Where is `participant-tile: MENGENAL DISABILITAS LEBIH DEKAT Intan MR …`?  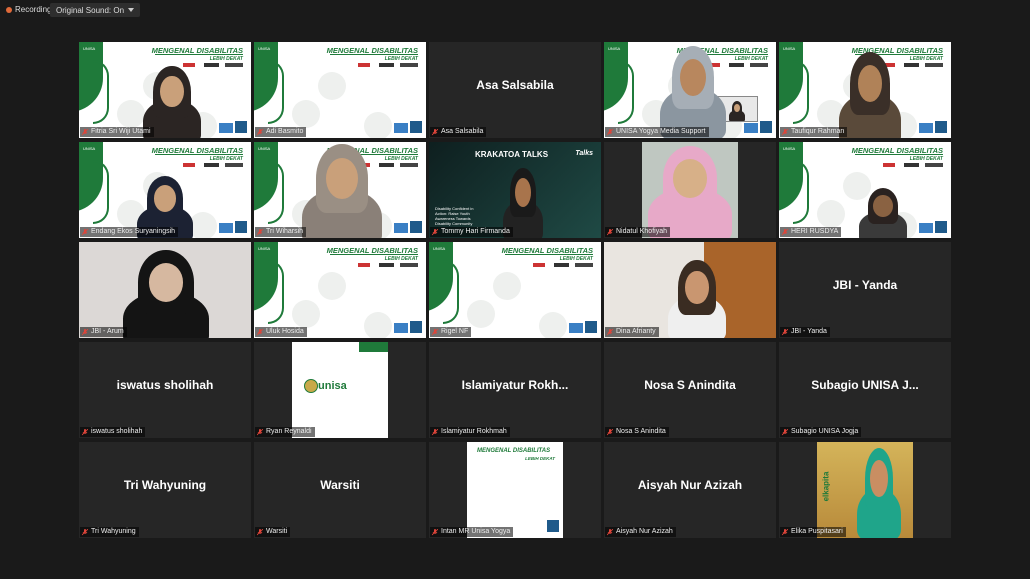 participant-tile: MENGENAL DISABILITAS LEBIH DEKAT Intan MR … is located at coordinates (515, 490).